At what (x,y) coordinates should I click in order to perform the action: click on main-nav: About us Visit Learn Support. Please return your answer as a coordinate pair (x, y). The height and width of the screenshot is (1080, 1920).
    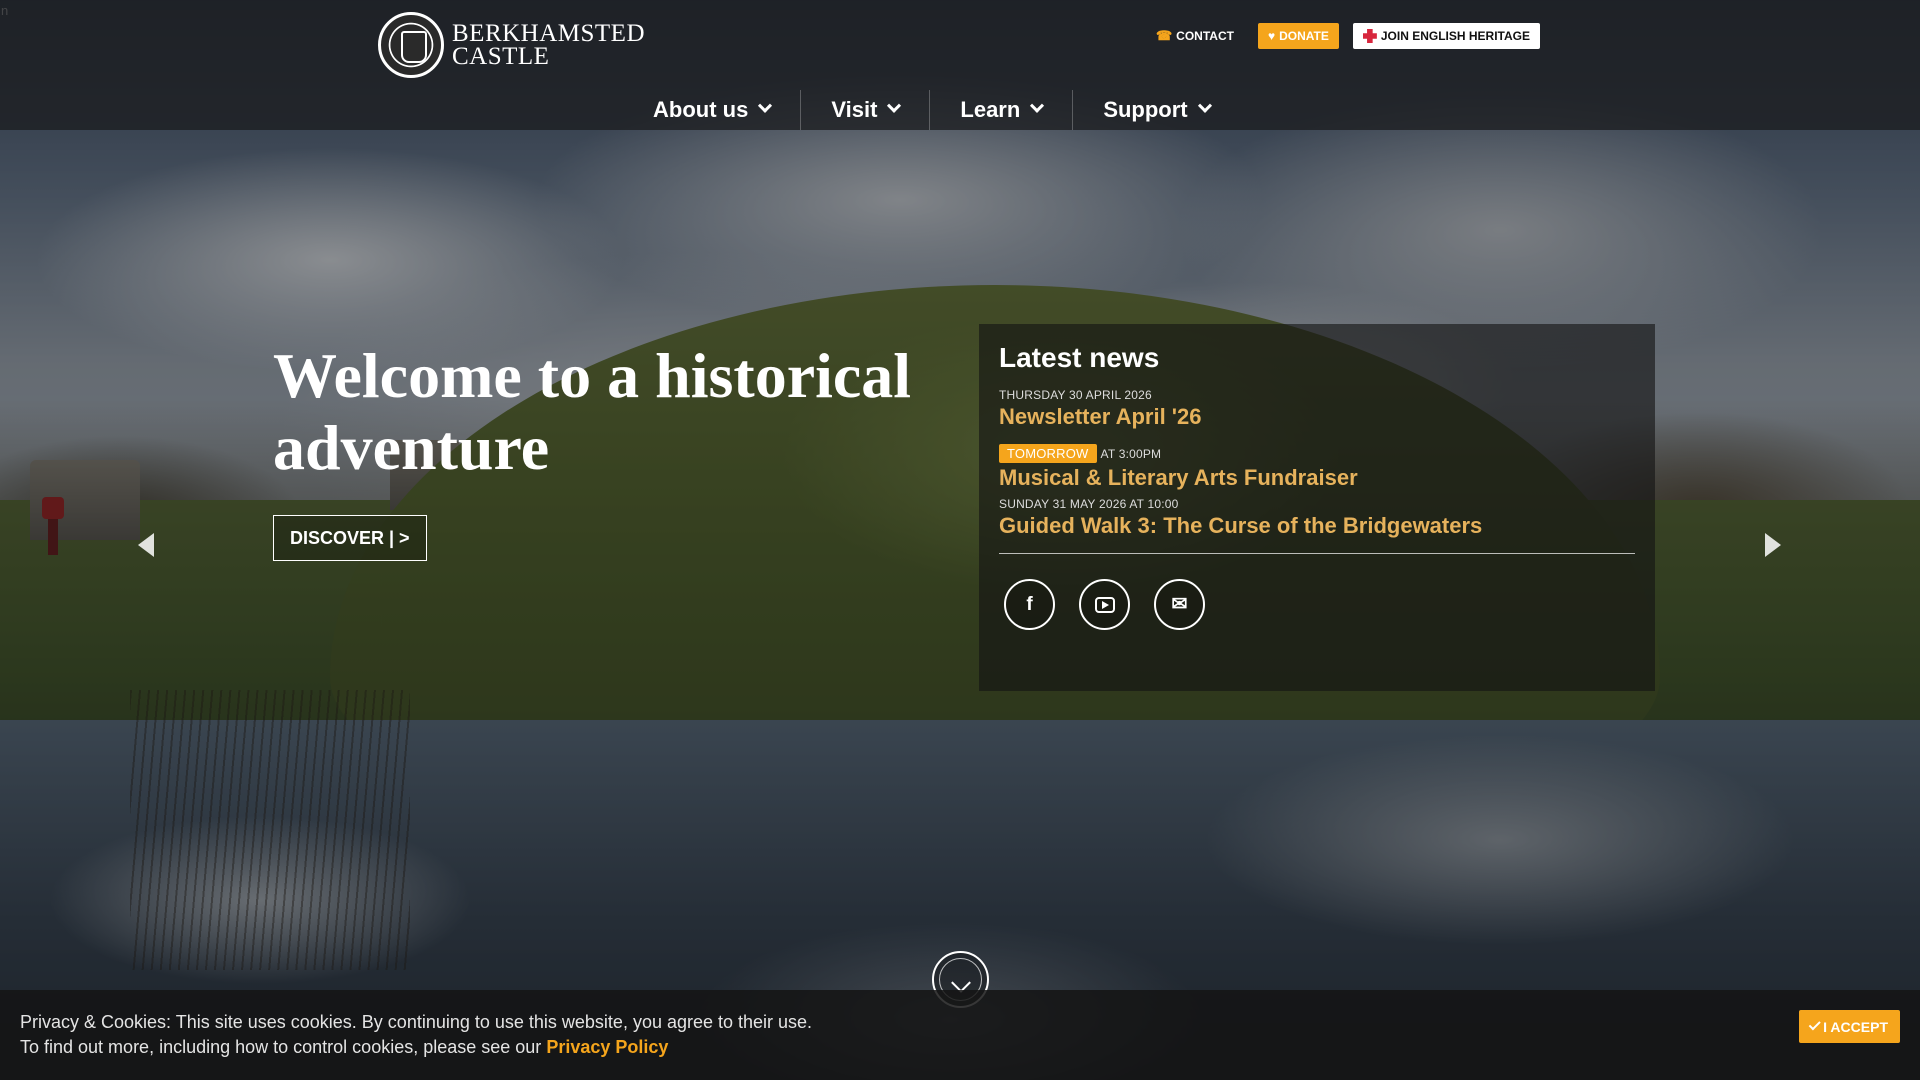
    Looking at the image, I should click on (931, 110).